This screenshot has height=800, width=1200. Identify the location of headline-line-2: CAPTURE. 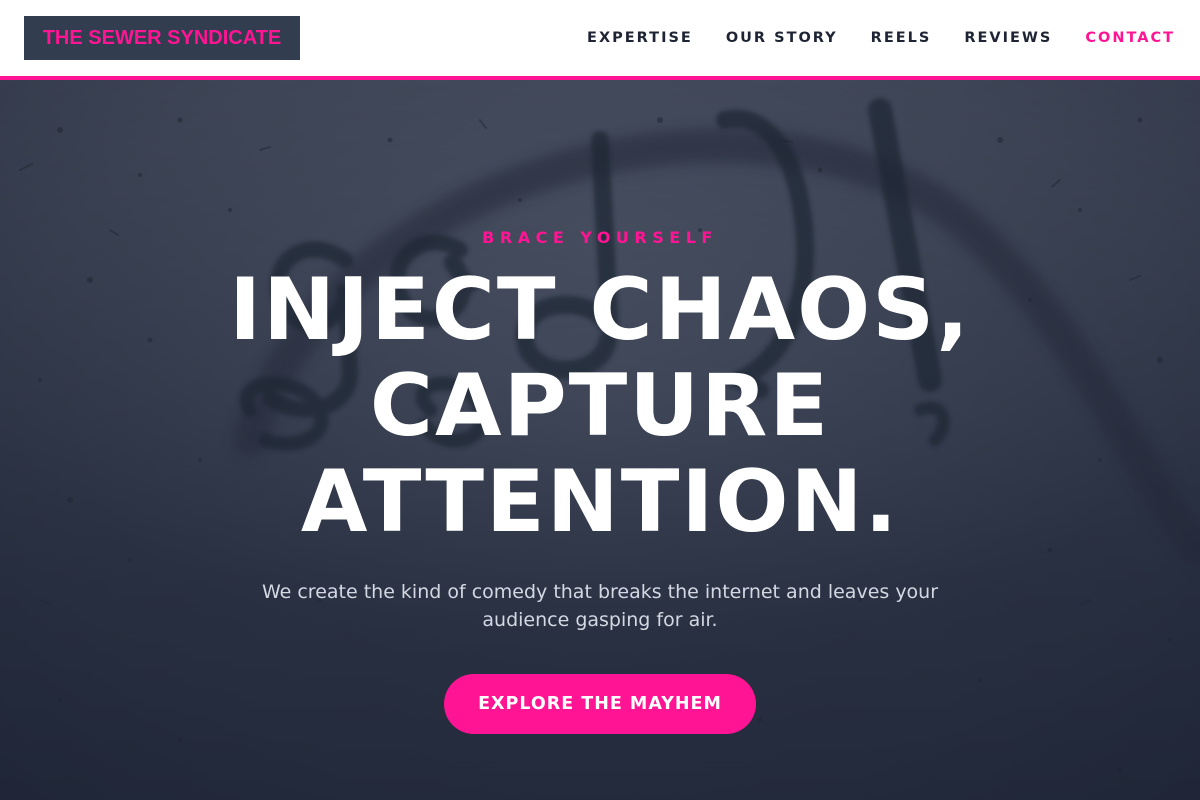
(600, 406).